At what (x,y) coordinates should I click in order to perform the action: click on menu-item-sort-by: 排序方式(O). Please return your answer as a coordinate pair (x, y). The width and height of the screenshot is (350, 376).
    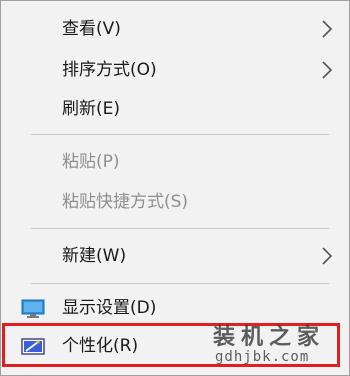
    Looking at the image, I should click on (175, 70).